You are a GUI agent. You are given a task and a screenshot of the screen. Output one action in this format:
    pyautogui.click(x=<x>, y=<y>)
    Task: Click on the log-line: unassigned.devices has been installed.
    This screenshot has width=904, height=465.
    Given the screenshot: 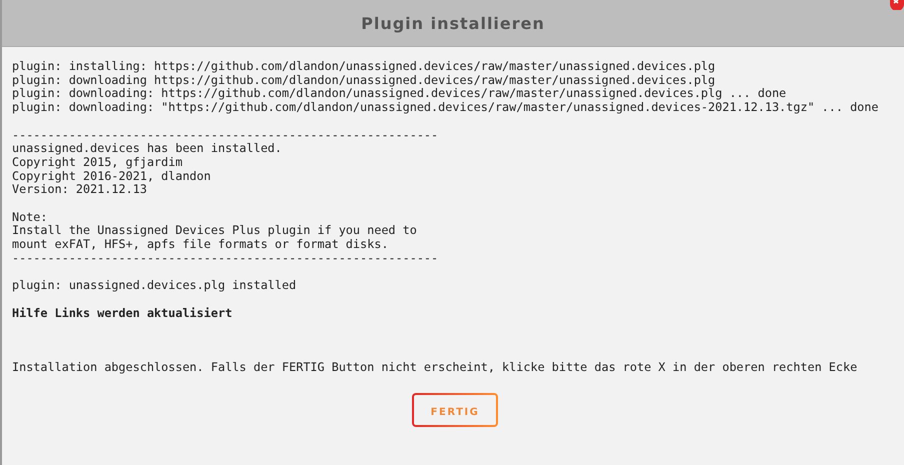 What is the action you would take?
    pyautogui.click(x=147, y=149)
    